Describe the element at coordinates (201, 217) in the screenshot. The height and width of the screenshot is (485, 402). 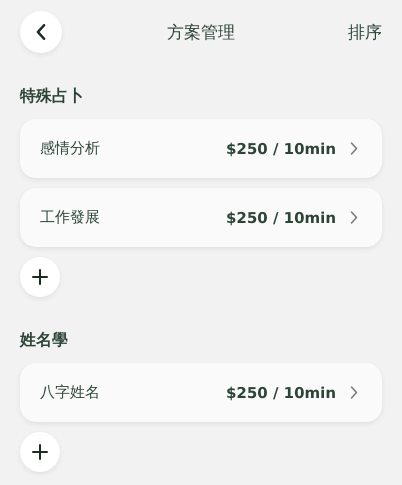
I see `plan-row: 工作發展 $250 / 10min` at that location.